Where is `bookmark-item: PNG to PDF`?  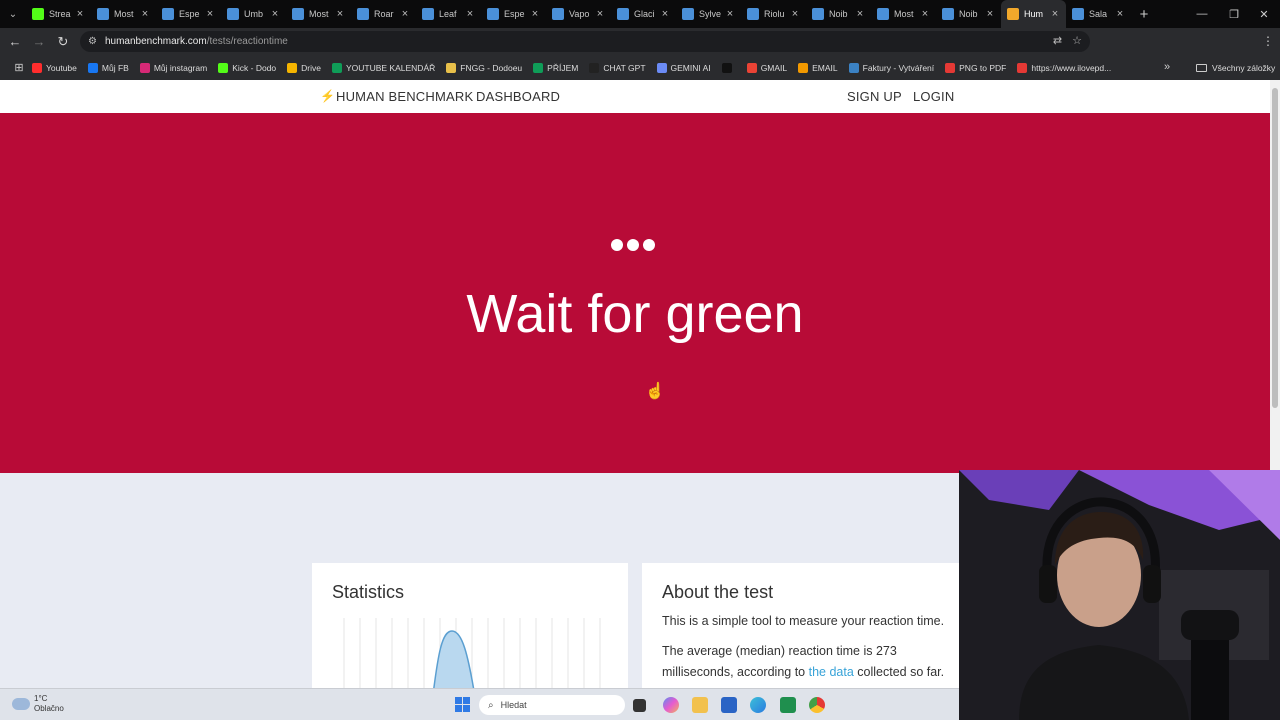
bookmark-item: PNG to PDF is located at coordinates (975, 67).